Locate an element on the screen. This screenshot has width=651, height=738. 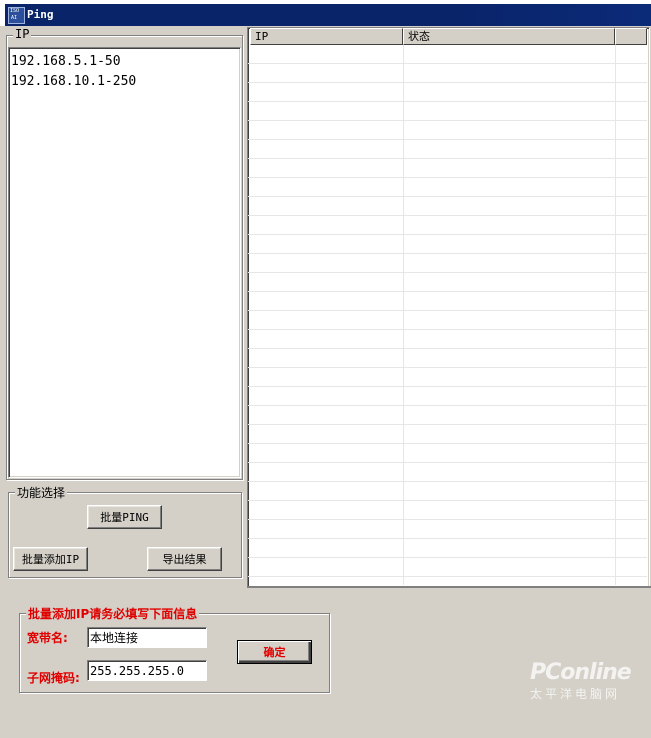
pconline-watermark: PConline 太平洋电脑网 is located at coordinates (581, 681).